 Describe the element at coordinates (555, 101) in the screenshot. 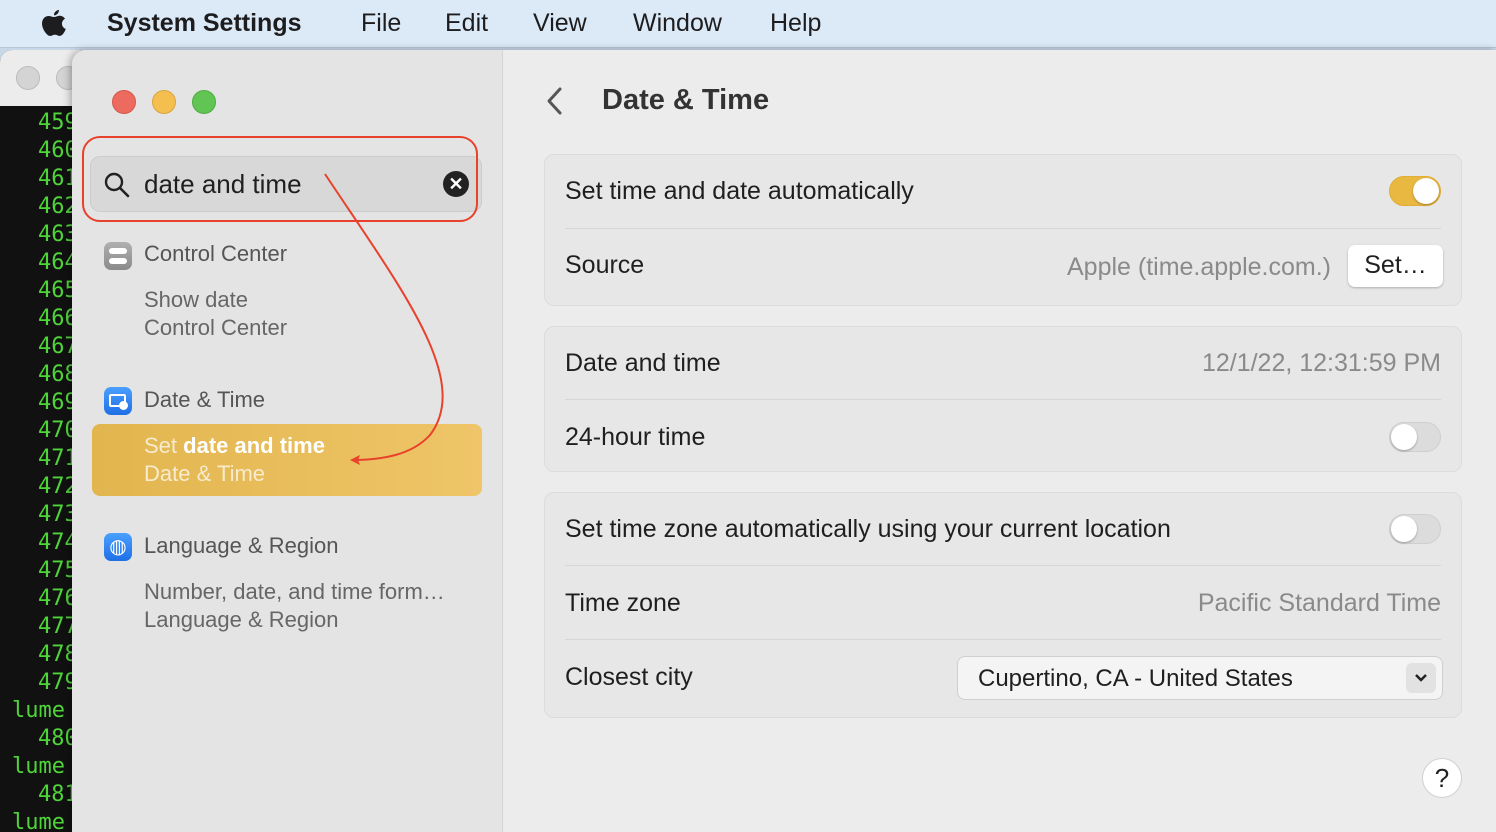

I see `back-chevron-icon` at that location.